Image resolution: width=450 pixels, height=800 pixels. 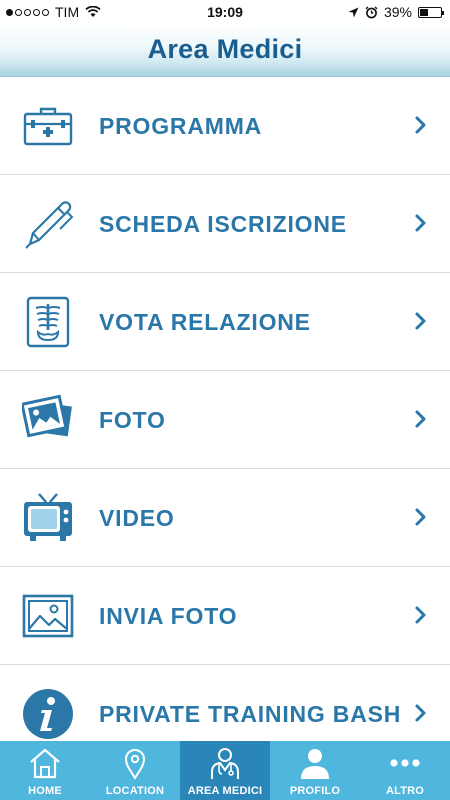 I want to click on info-icon, so click(x=48, y=714).